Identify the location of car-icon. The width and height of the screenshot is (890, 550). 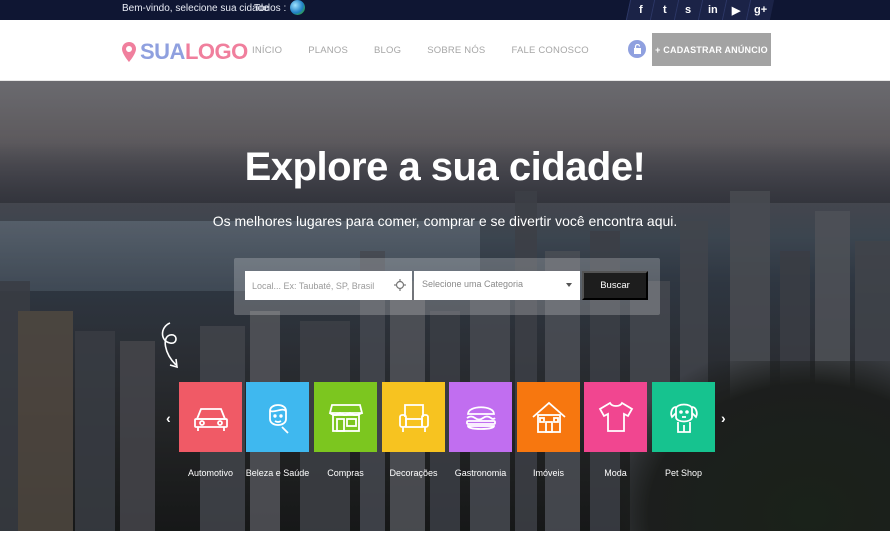
(210, 419).